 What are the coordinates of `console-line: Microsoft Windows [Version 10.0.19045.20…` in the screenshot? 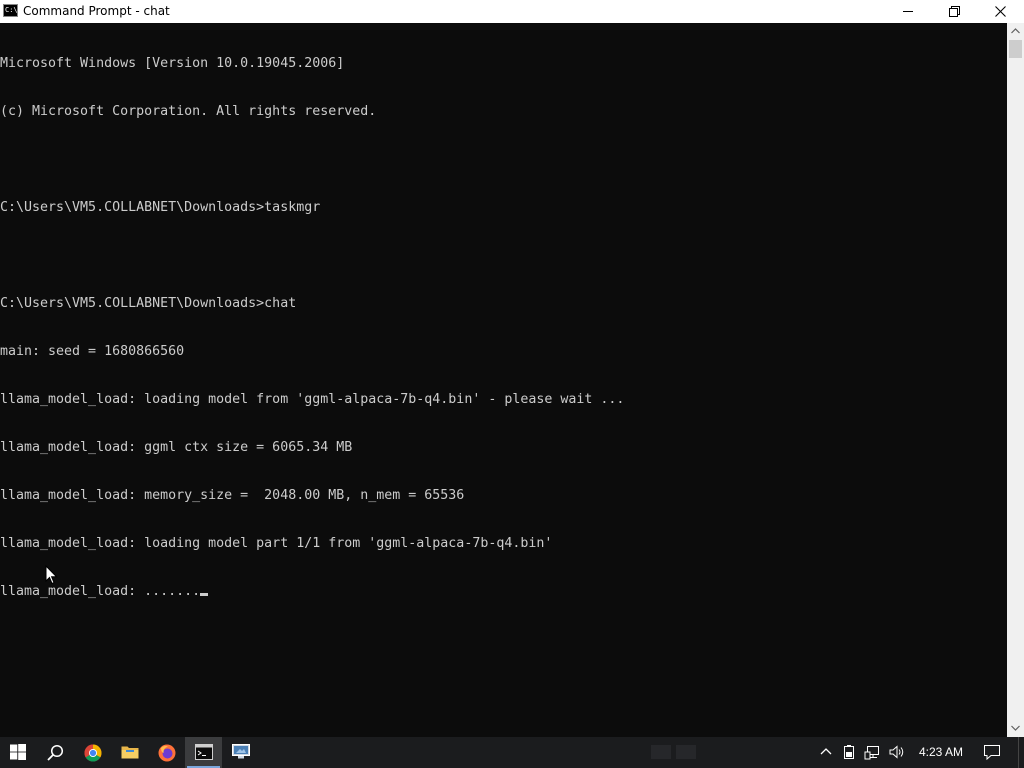 It's located at (172, 63).